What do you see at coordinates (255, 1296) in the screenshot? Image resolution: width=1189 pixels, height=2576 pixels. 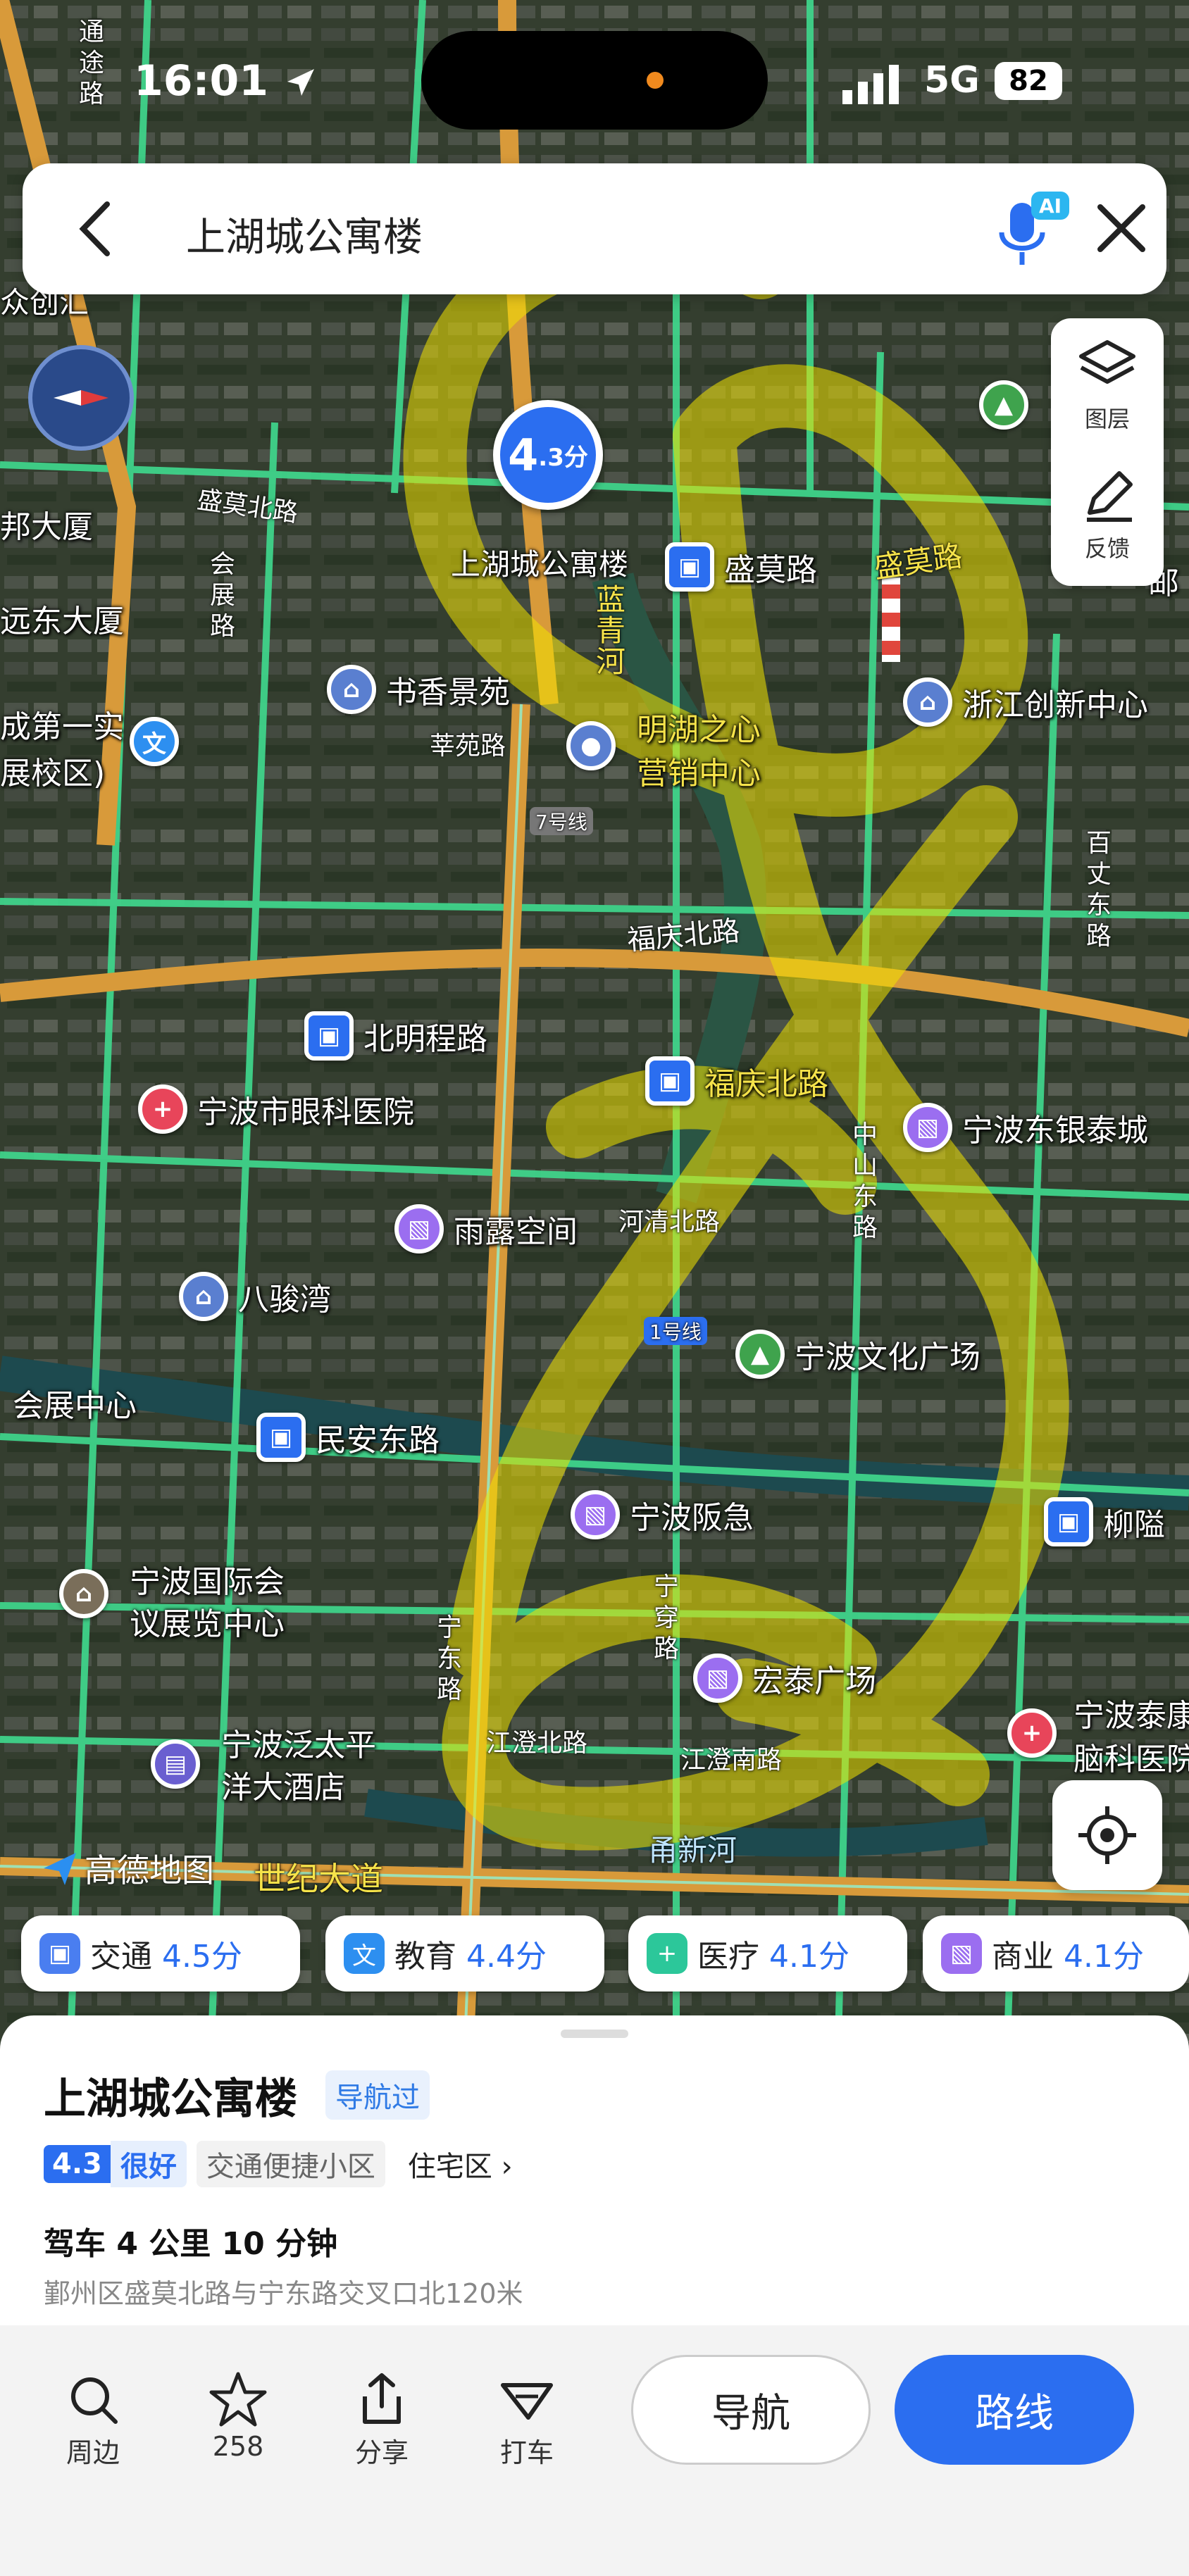 I see `poi-bajunwan: ⌂ 八骏湾` at bounding box center [255, 1296].